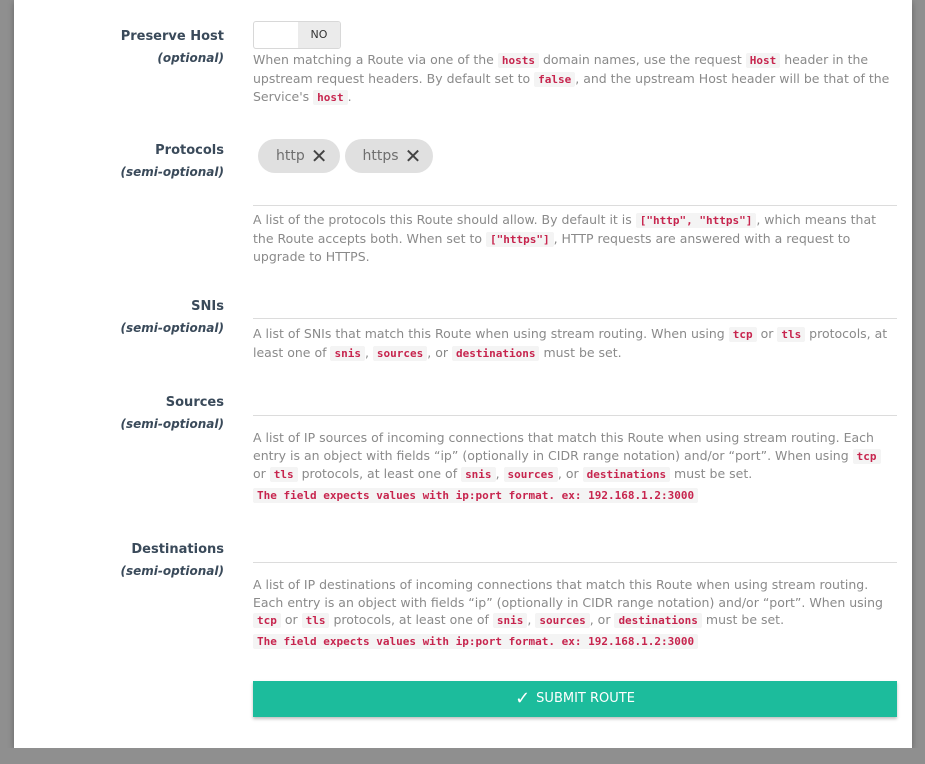 This screenshot has width=925, height=764. Describe the element at coordinates (642, 59) in the screenshot. I see `help-text: domain names, use the request` at that location.